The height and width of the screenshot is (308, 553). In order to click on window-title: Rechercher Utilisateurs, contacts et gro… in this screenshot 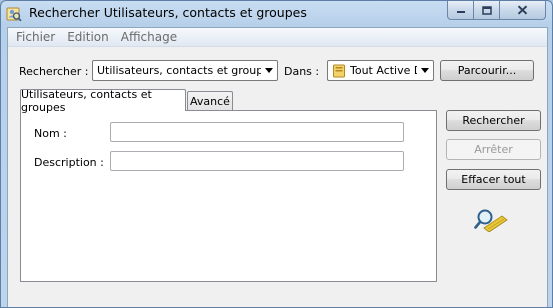, I will do `click(168, 12)`.